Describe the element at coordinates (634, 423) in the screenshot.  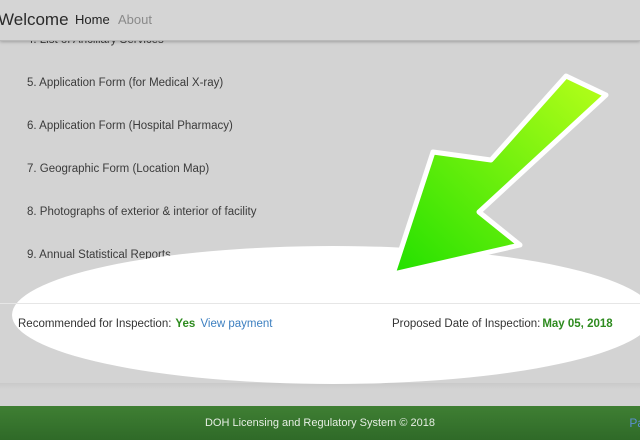
I see `footer-page-link: Pa` at that location.